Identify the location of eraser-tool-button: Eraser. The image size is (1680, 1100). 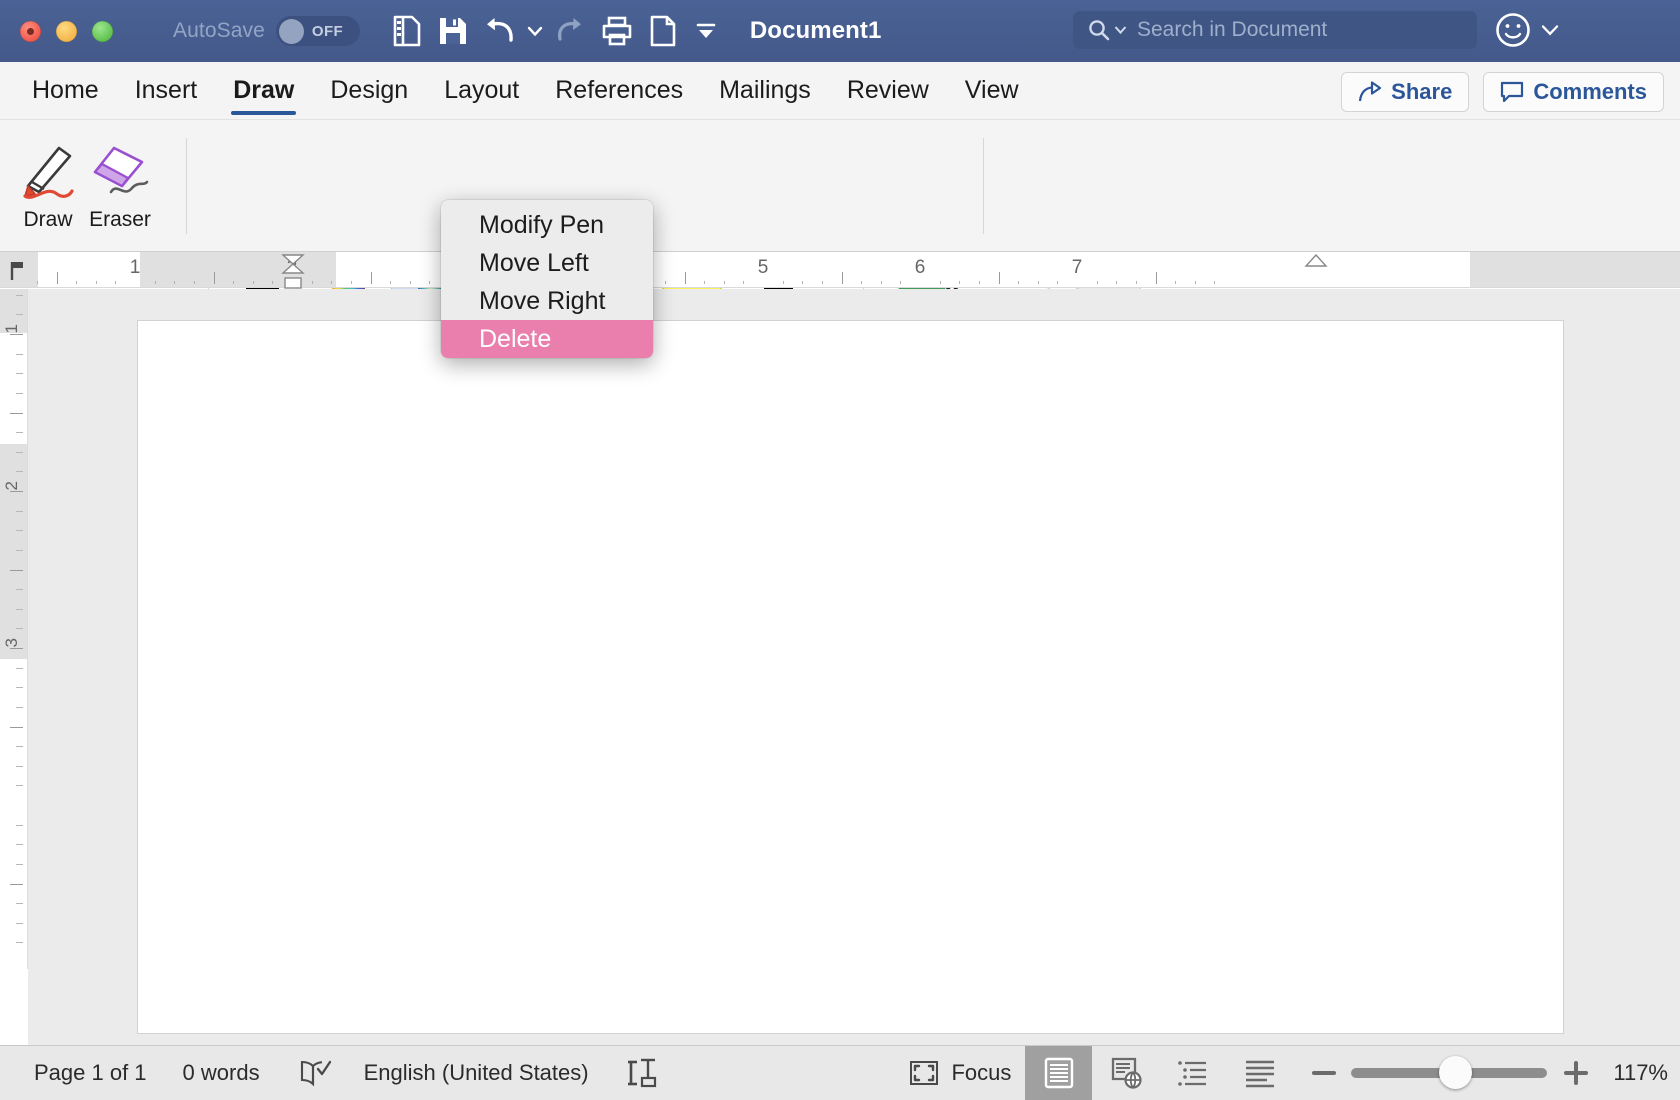
(120, 184).